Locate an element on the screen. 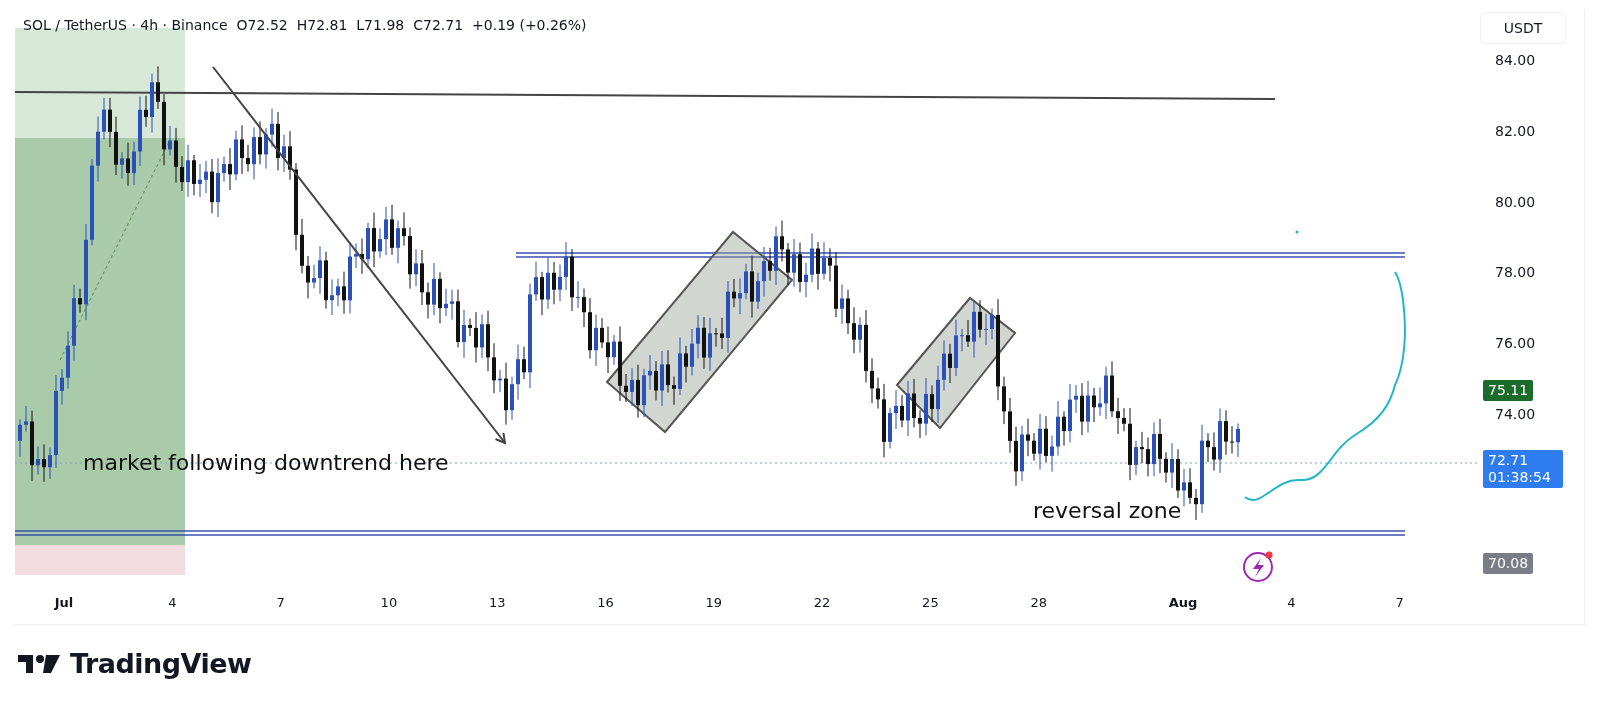  change-value: +0.19 (+0.26%) is located at coordinates (529, 25).